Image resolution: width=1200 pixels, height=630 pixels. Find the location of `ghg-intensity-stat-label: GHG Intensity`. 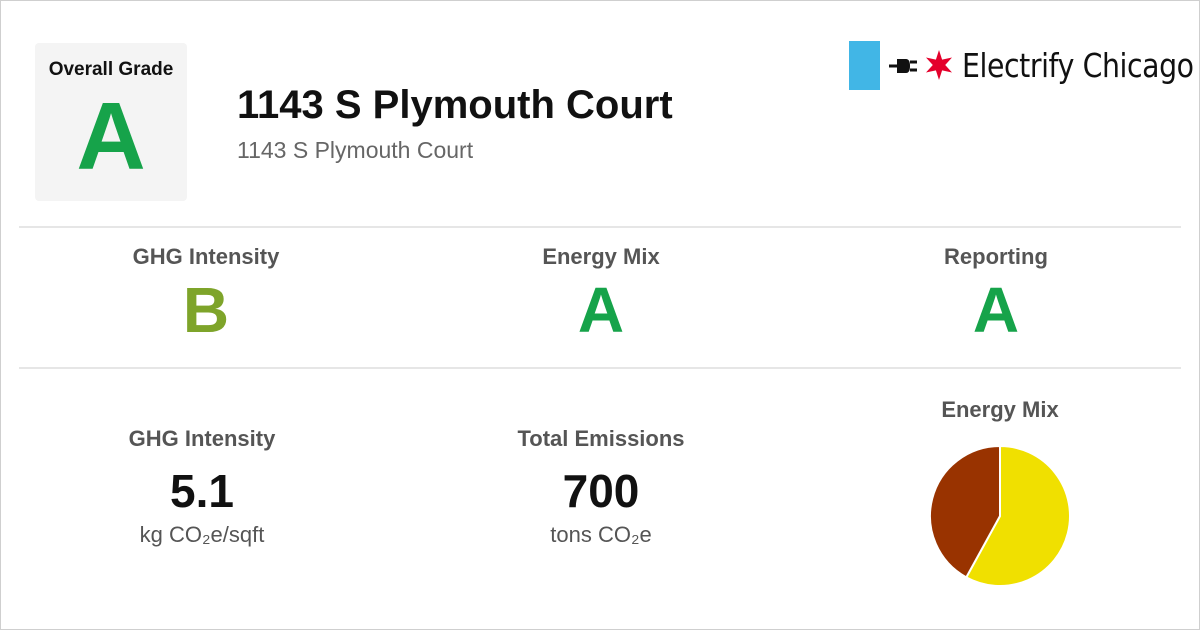

ghg-intensity-stat-label: GHG Intensity is located at coordinates (202, 438).